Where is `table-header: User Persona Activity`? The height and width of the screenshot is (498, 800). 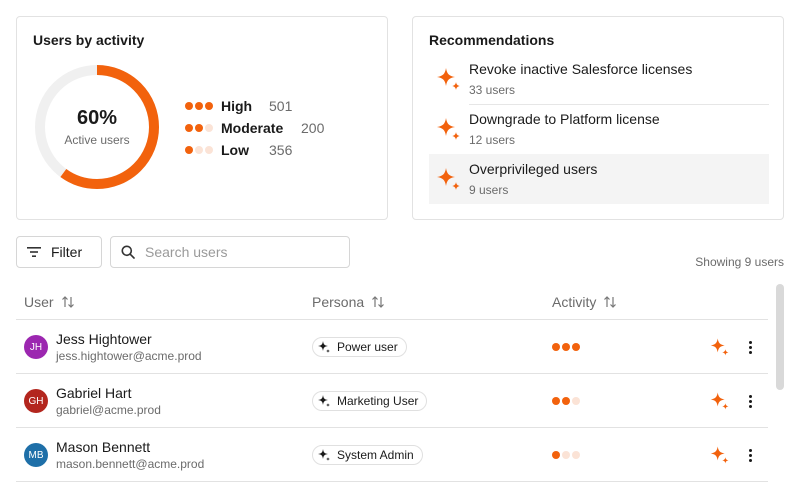 table-header: User Persona Activity is located at coordinates (392, 302).